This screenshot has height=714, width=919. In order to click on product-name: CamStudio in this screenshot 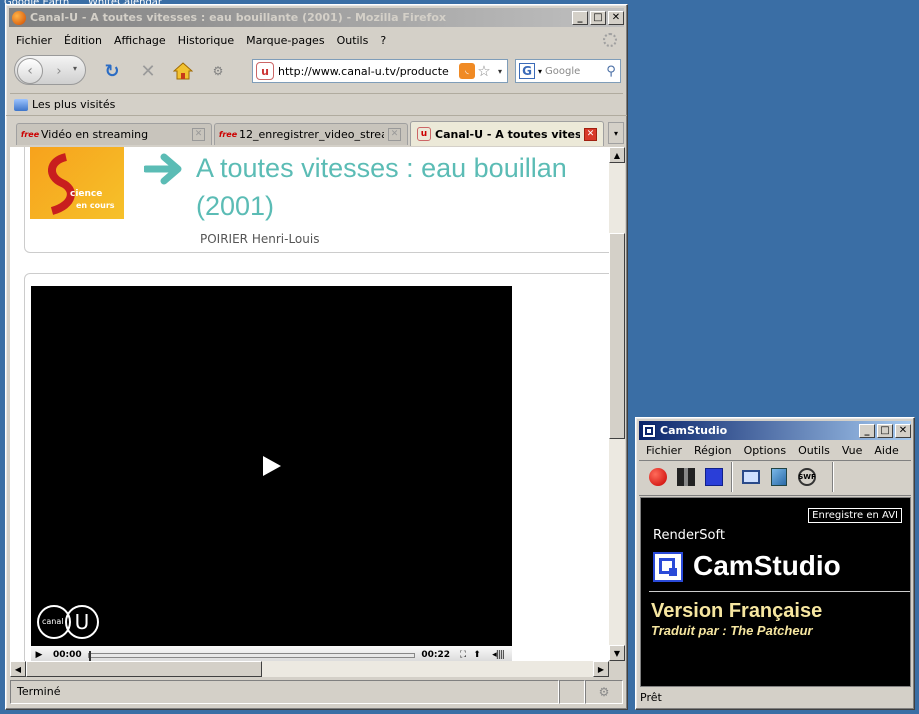, I will do `click(767, 565)`.